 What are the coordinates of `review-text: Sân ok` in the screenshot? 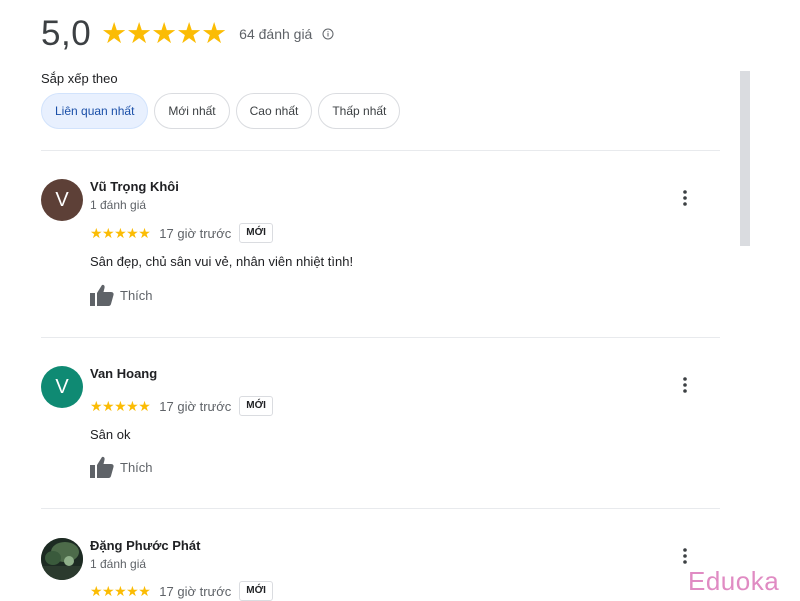 It's located at (110, 434).